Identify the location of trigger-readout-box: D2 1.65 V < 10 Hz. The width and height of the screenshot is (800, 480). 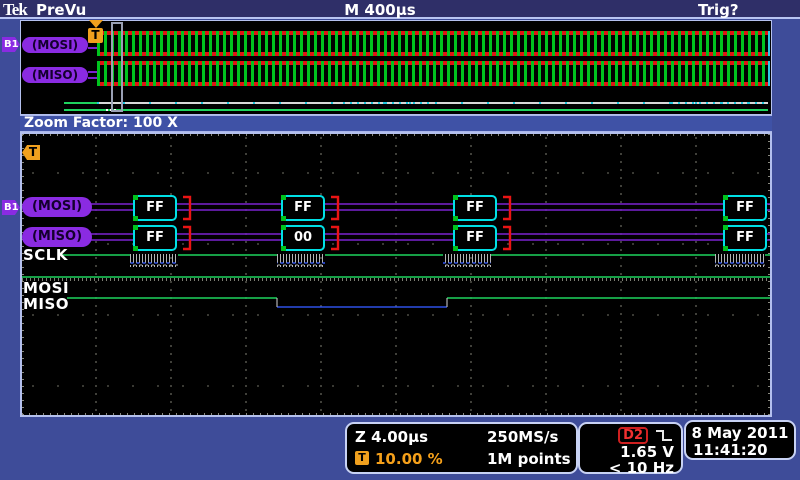
(630, 449).